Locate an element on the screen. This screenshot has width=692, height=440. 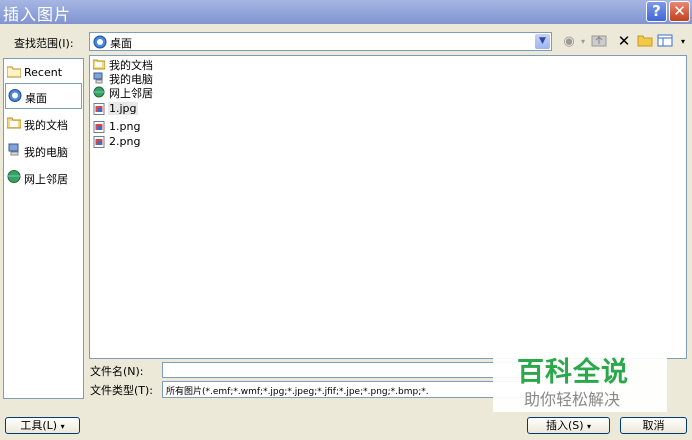
folder-icon is located at coordinates (14, 72).